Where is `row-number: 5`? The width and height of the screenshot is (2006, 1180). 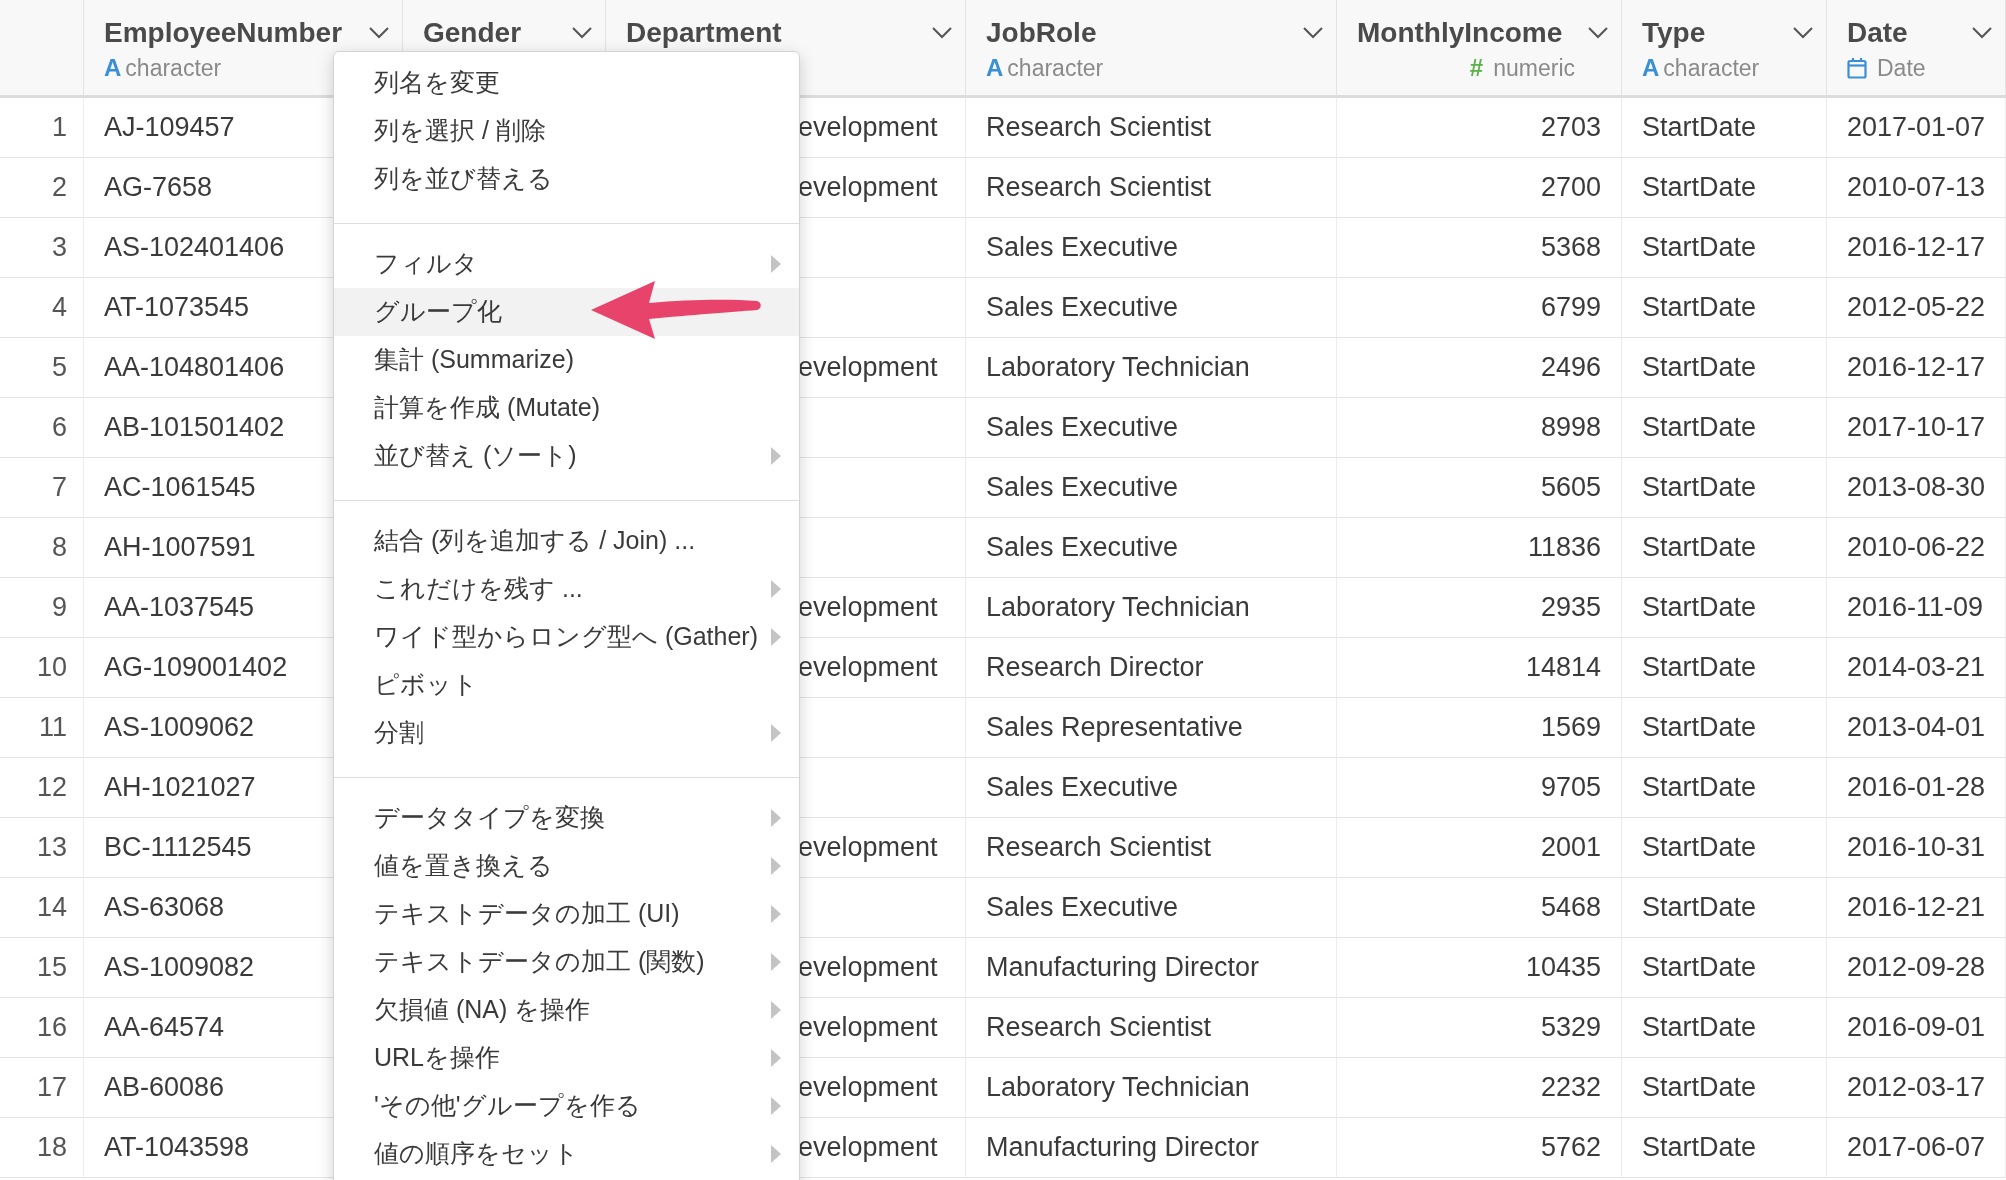 row-number: 5 is located at coordinates (42, 368).